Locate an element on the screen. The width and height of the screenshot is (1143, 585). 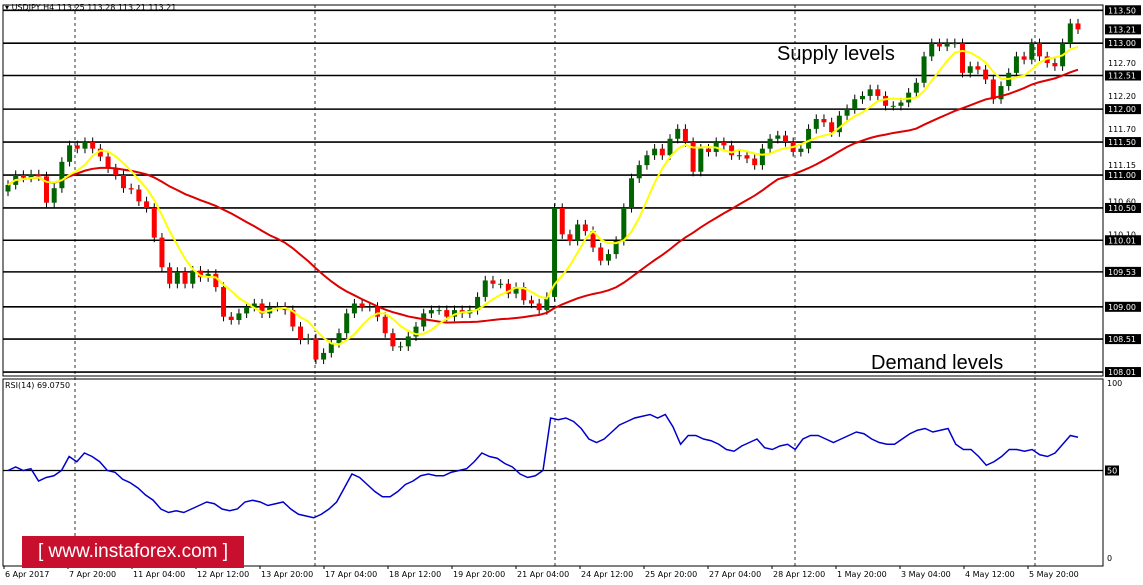
demand-levels-label: Demand levels is located at coordinates (937, 363).